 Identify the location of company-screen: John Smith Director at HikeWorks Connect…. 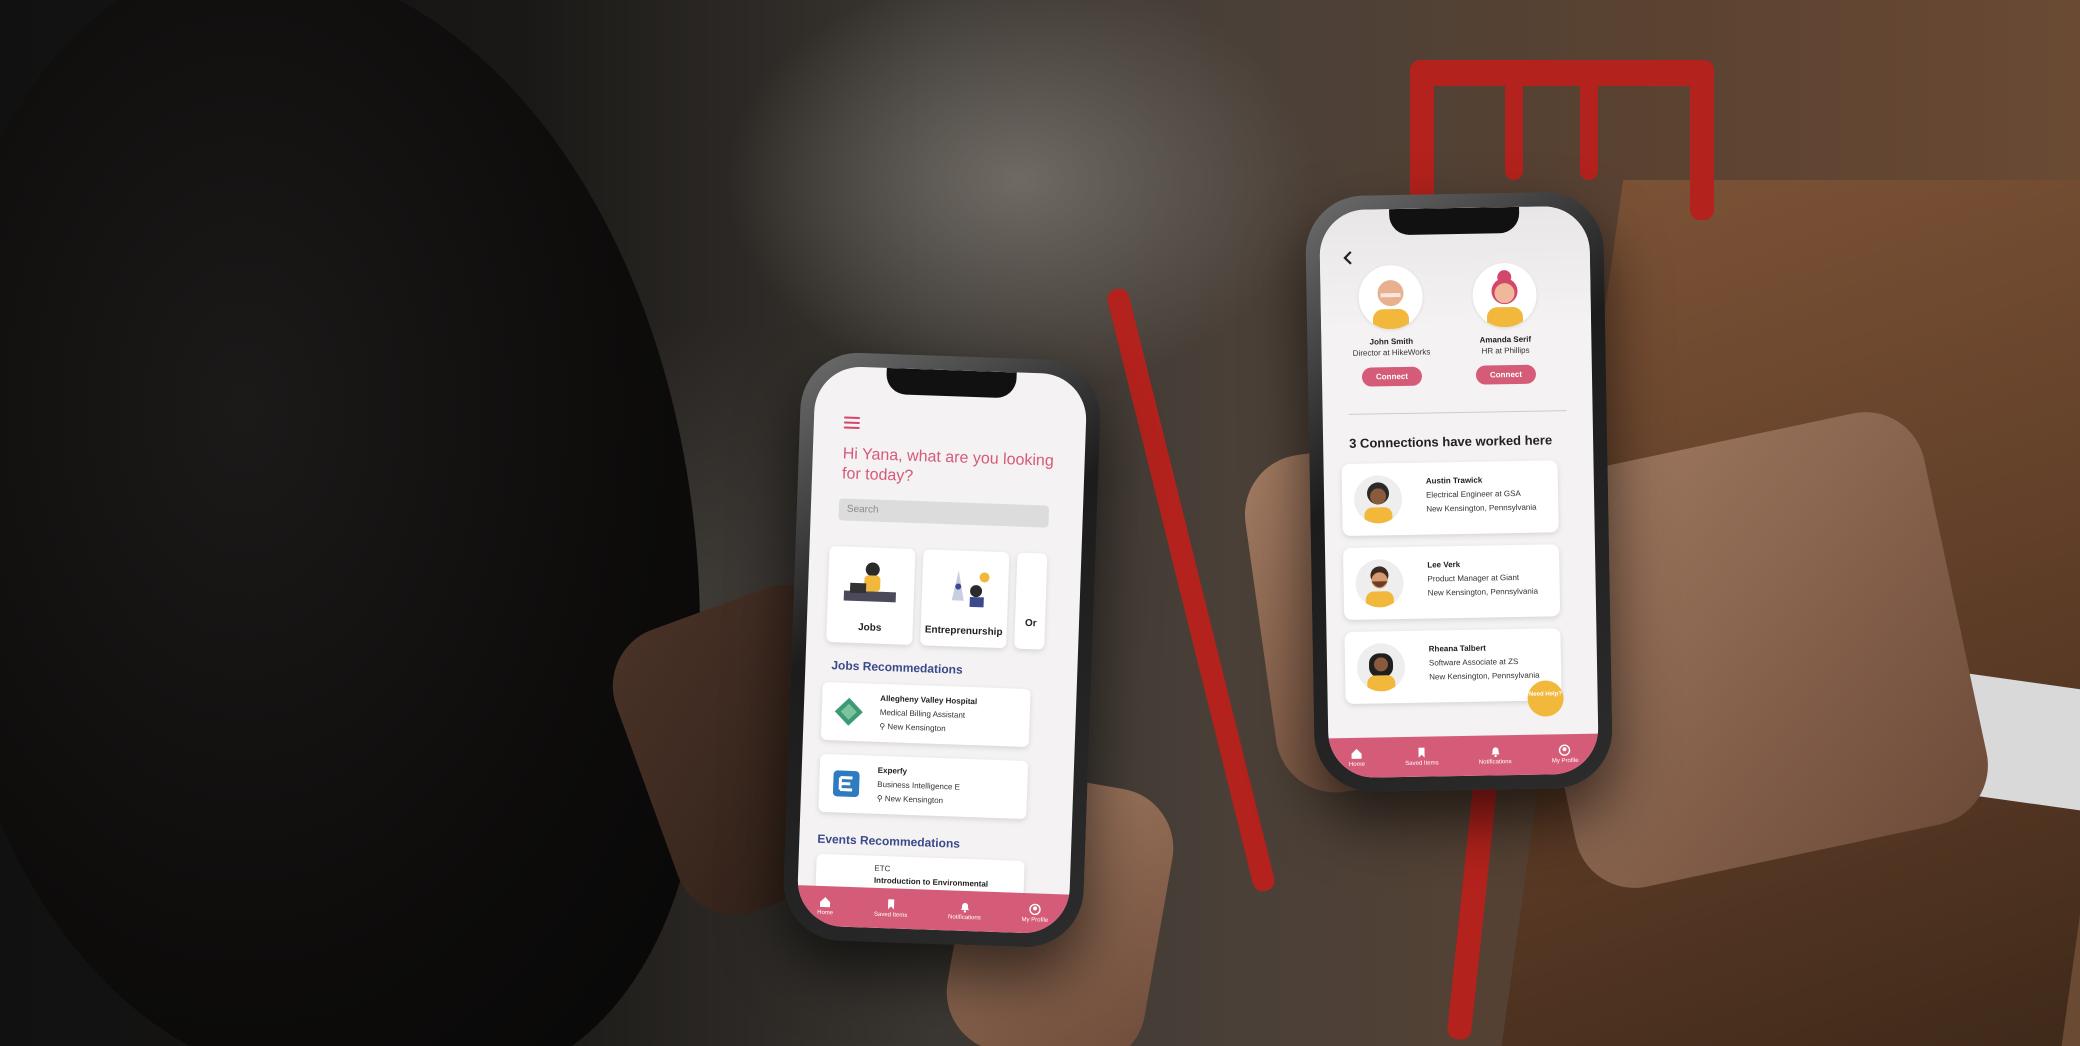
(1459, 492).